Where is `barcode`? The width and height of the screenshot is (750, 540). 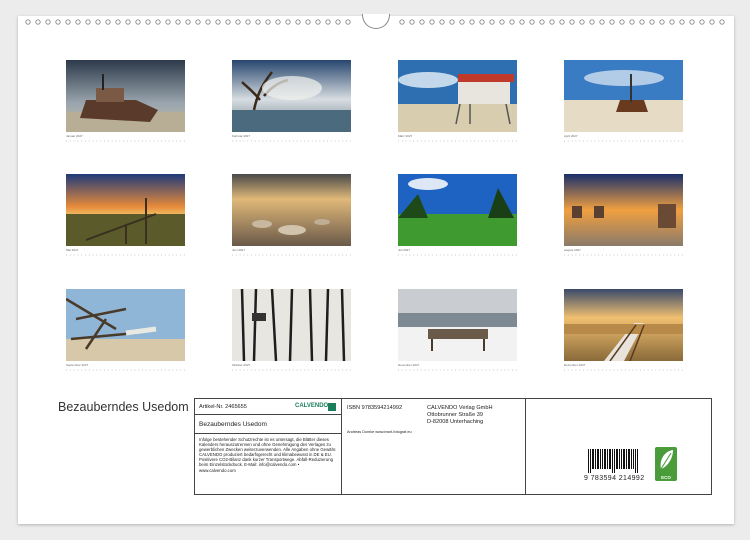 barcode is located at coordinates (613, 461).